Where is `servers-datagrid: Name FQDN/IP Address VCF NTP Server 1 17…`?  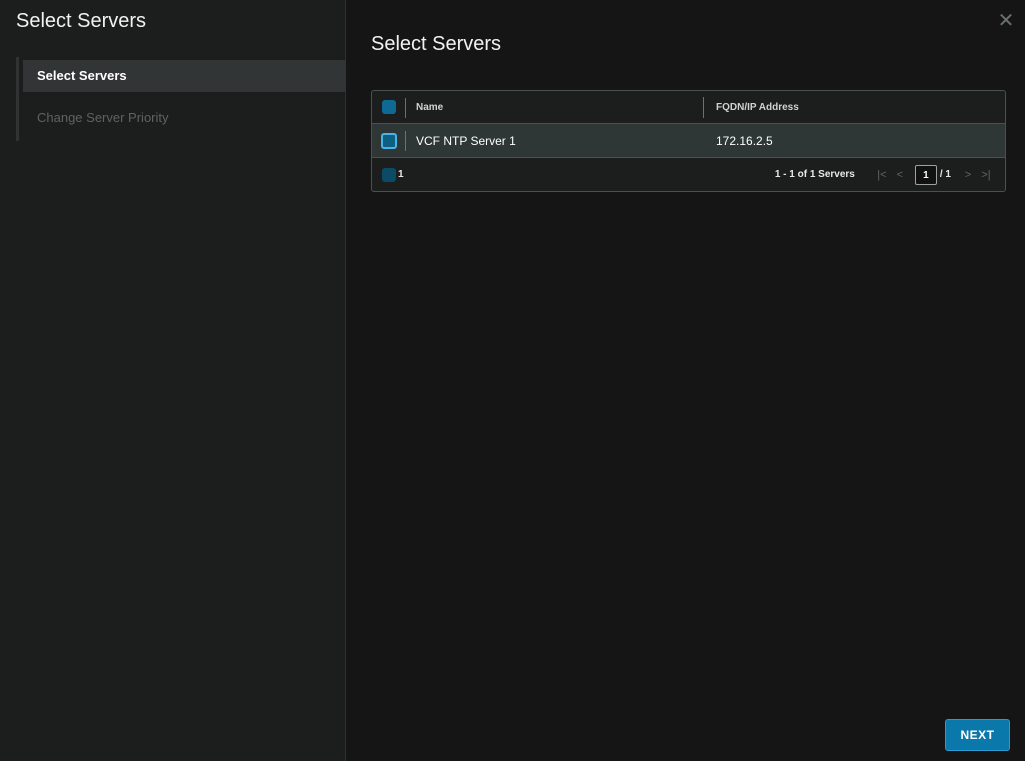
servers-datagrid: Name FQDN/IP Address VCF NTP Server 1 17… is located at coordinates (688, 141).